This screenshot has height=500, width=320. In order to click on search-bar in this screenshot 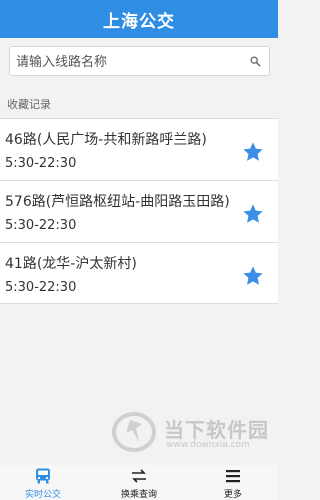, I will do `click(139, 62)`.